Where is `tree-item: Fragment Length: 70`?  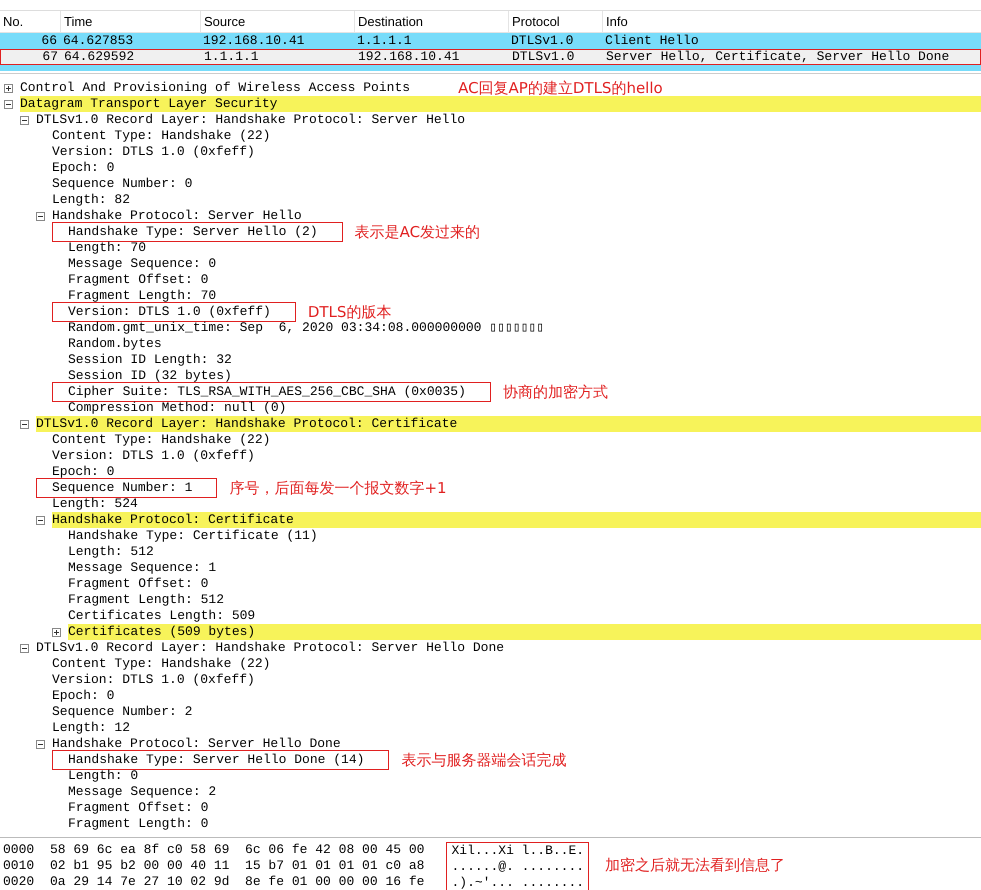 tree-item: Fragment Length: 70 is located at coordinates (142, 296).